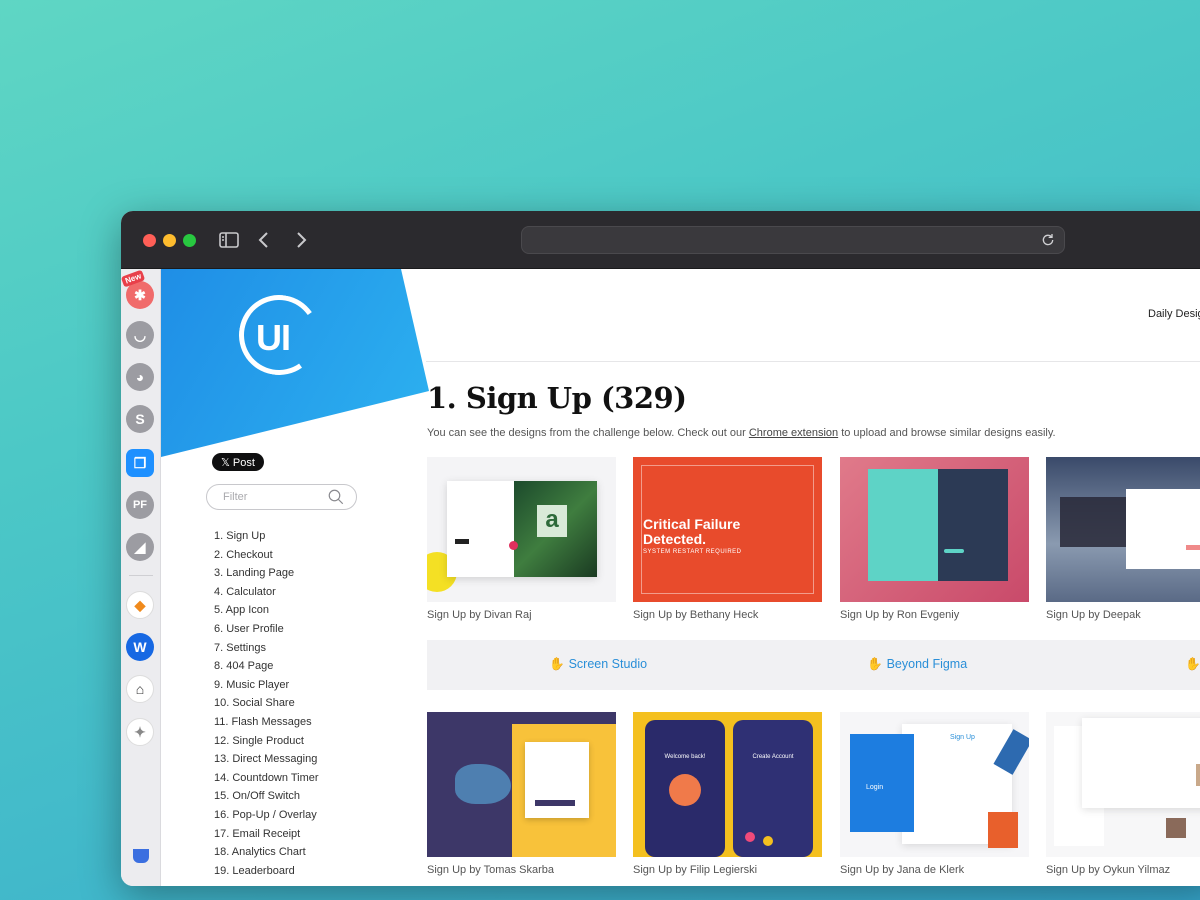 The image size is (1200, 900). What do you see at coordinates (266, 648) in the screenshot?
I see `category-item: 7. Settings` at bounding box center [266, 648].